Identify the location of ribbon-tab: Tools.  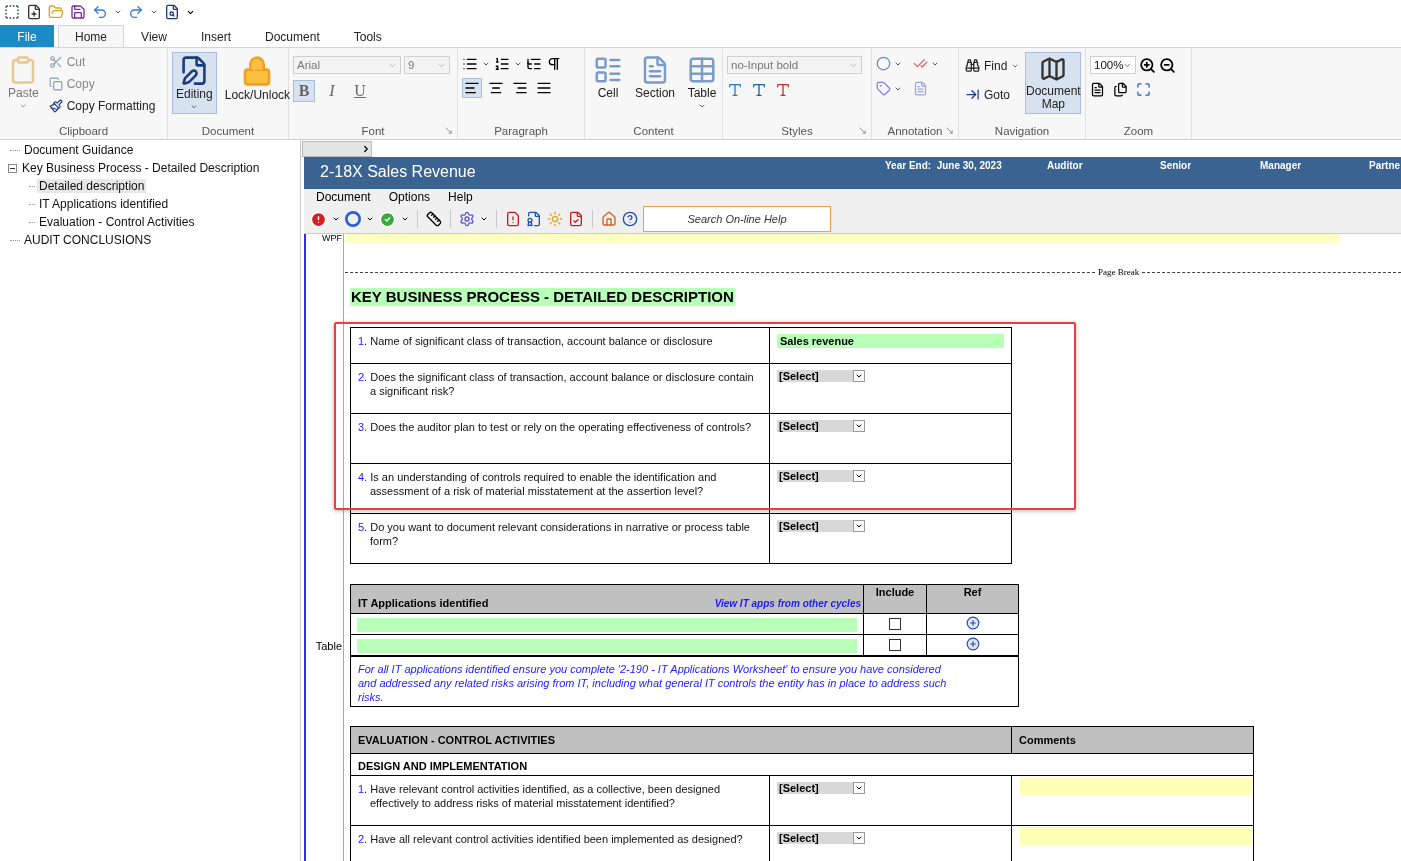
(367, 36).